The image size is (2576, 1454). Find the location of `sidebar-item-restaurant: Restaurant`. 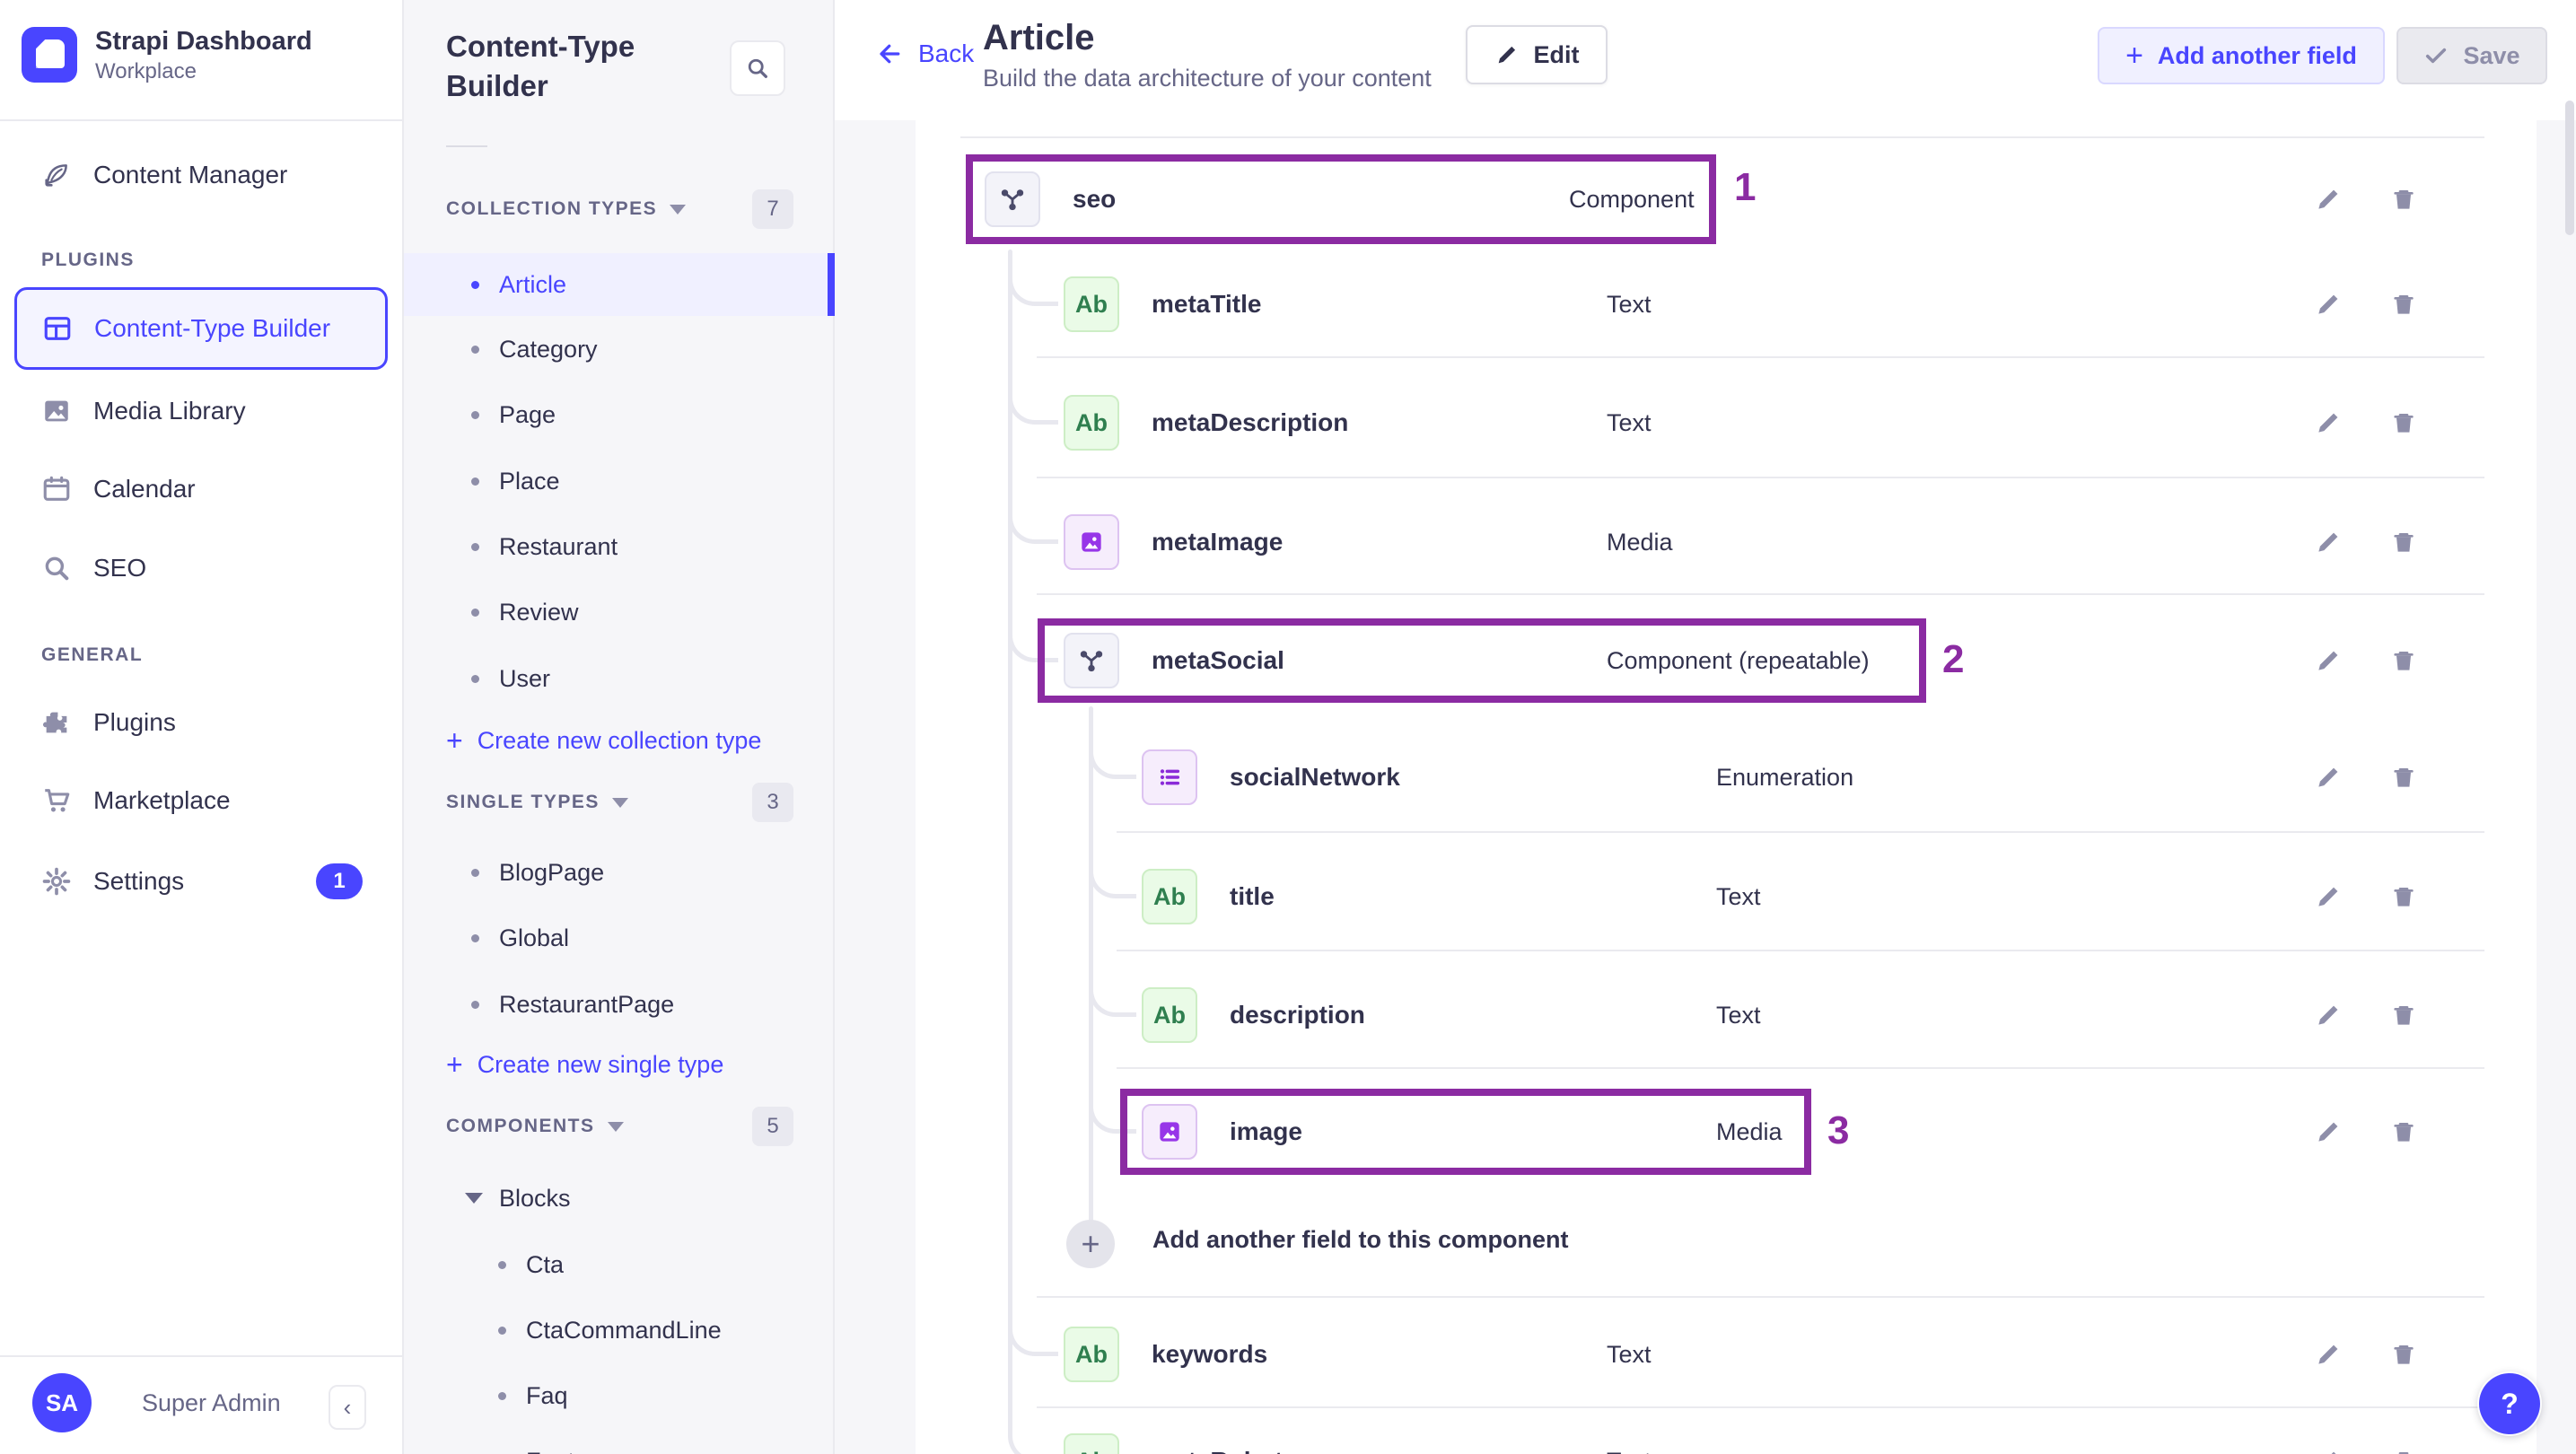

sidebar-item-restaurant: Restaurant is located at coordinates (619, 546).